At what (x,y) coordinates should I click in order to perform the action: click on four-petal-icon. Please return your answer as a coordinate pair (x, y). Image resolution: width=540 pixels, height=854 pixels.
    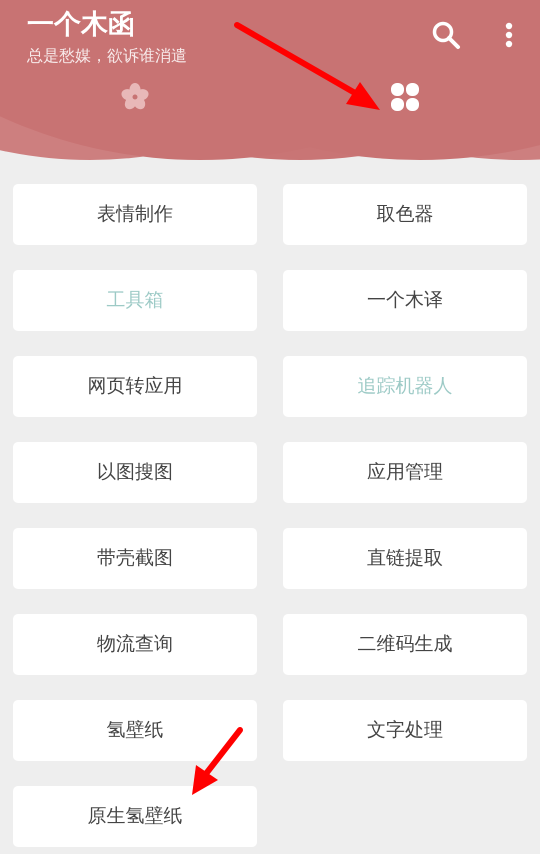
    Looking at the image, I should click on (405, 97).